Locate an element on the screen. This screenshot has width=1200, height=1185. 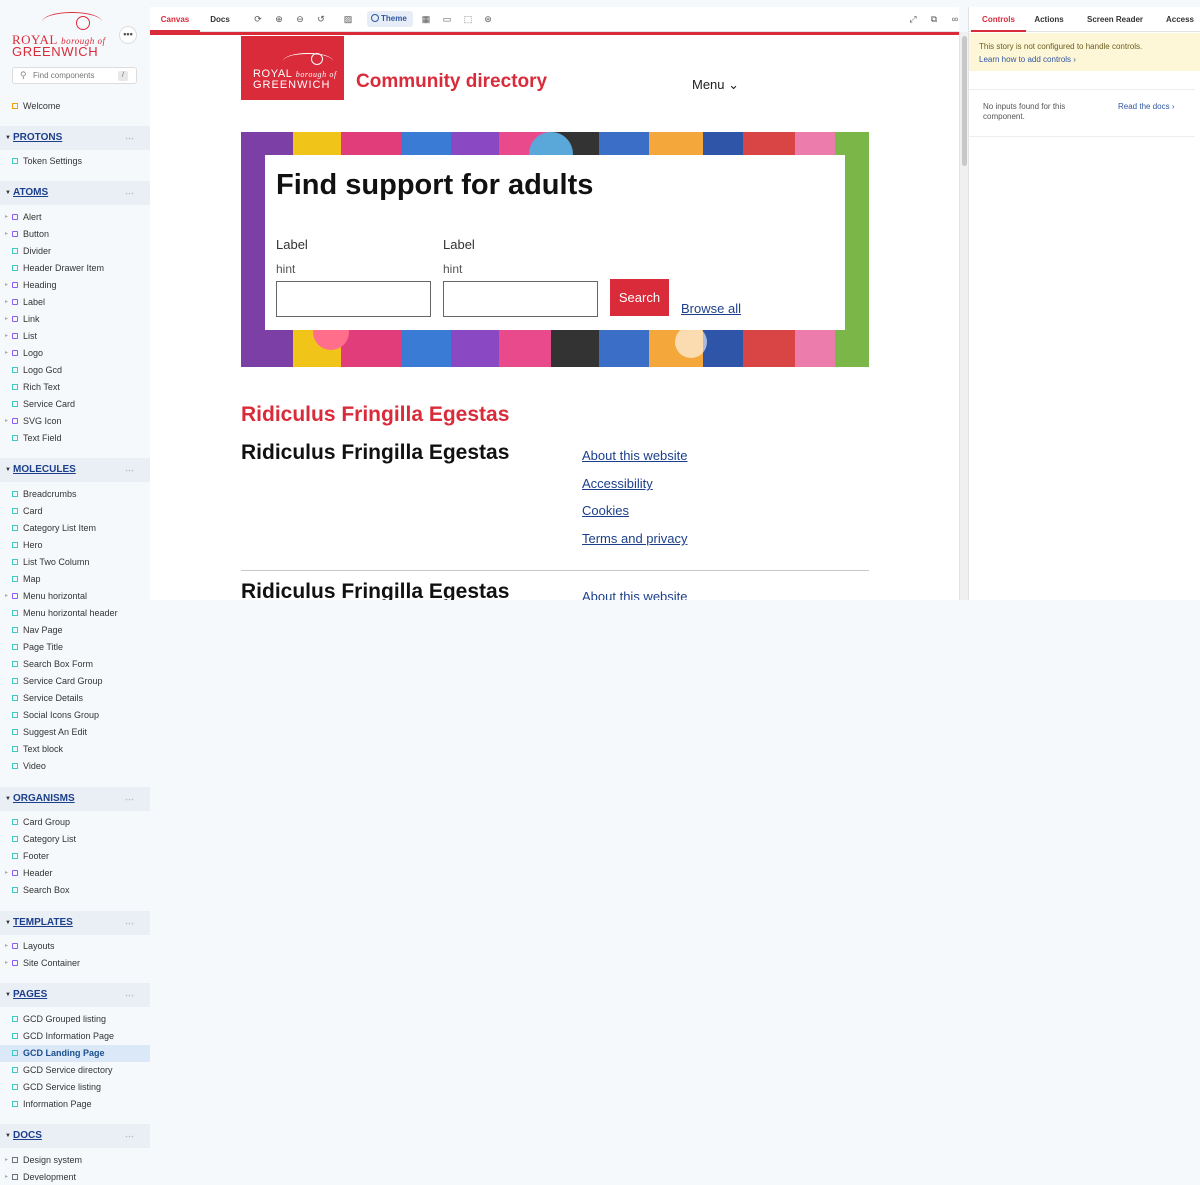
sidebar-item: Service Details is located at coordinates (75, 698).